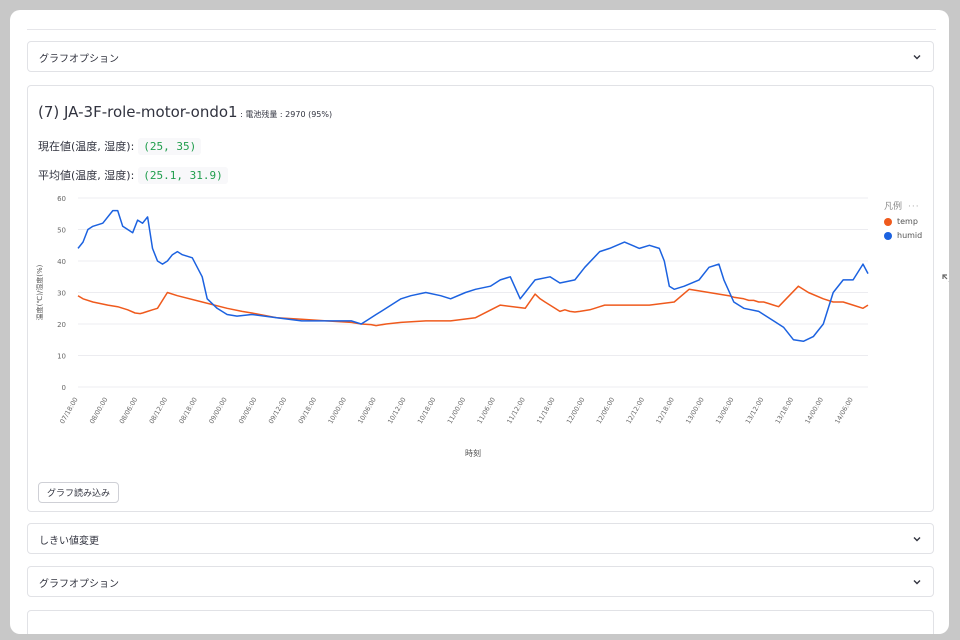  Describe the element at coordinates (285, 114) in the screenshot. I see `battery-status: : 電池残量 : 2970 (95%)` at that location.